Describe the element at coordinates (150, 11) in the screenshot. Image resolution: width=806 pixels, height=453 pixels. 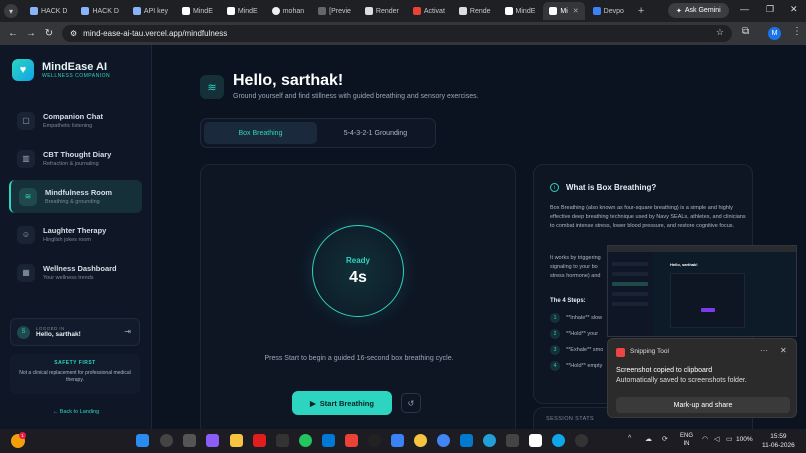
I see `browser-tab: API key` at that location.